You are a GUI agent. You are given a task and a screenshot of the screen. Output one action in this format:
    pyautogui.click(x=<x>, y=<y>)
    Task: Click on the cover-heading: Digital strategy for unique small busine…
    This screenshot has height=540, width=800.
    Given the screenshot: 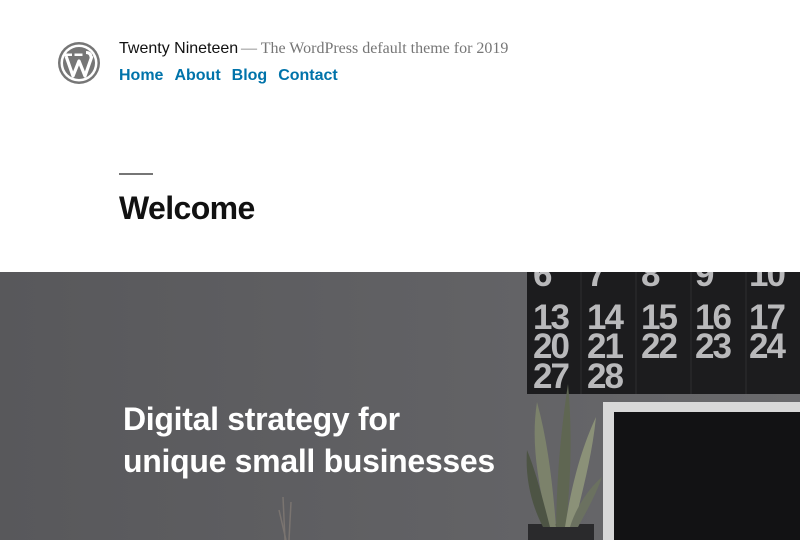 What is the action you would take?
    pyautogui.click(x=309, y=440)
    